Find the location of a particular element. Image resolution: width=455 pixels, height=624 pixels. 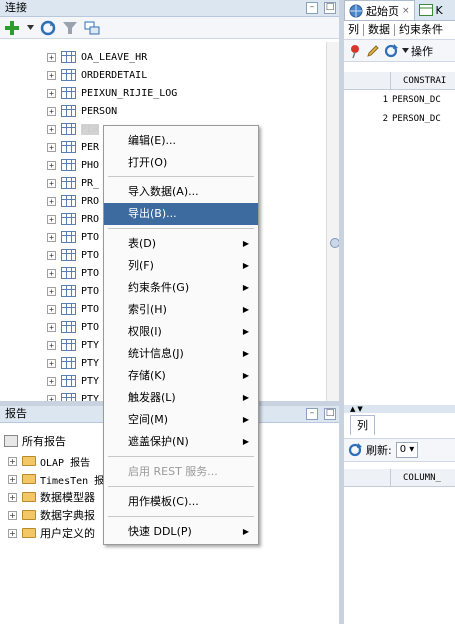

subtab-columns: 列 is located at coordinates (354, 30).